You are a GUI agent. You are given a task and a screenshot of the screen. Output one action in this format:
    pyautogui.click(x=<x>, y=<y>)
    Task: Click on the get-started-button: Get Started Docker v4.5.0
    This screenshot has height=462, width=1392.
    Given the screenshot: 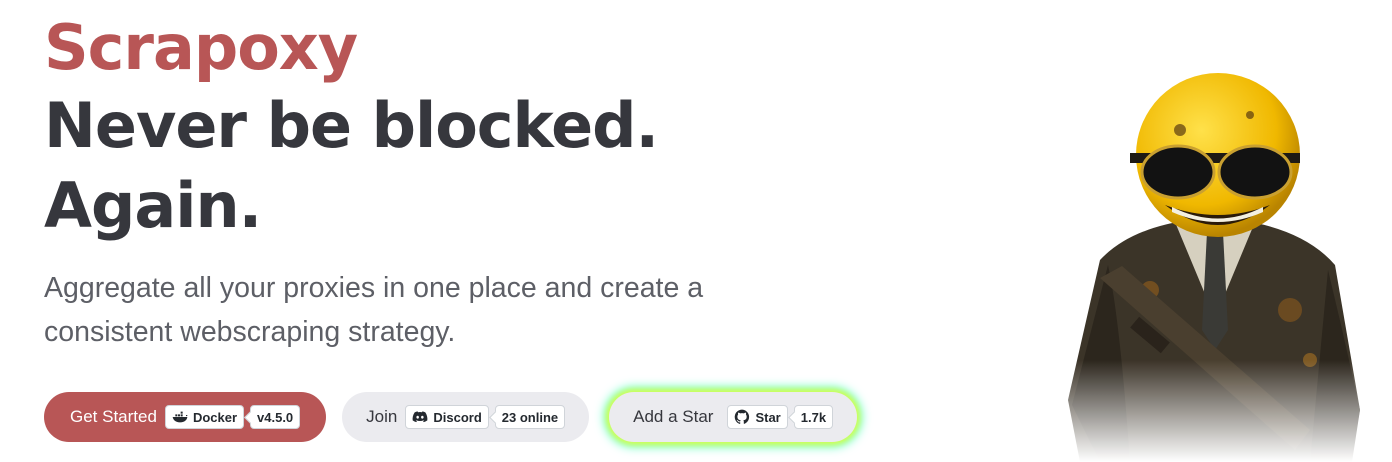 What is the action you would take?
    pyautogui.click(x=185, y=417)
    